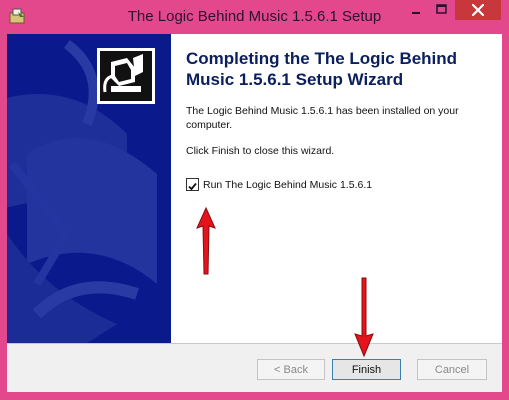  What do you see at coordinates (366, 369) in the screenshot?
I see `finish-button: Finish` at bounding box center [366, 369].